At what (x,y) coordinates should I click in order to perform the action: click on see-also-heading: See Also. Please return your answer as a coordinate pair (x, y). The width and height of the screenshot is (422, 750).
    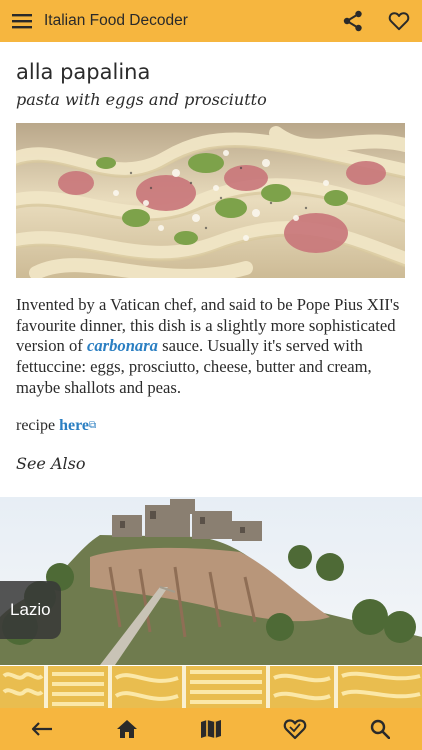
    Looking at the image, I should click on (51, 463).